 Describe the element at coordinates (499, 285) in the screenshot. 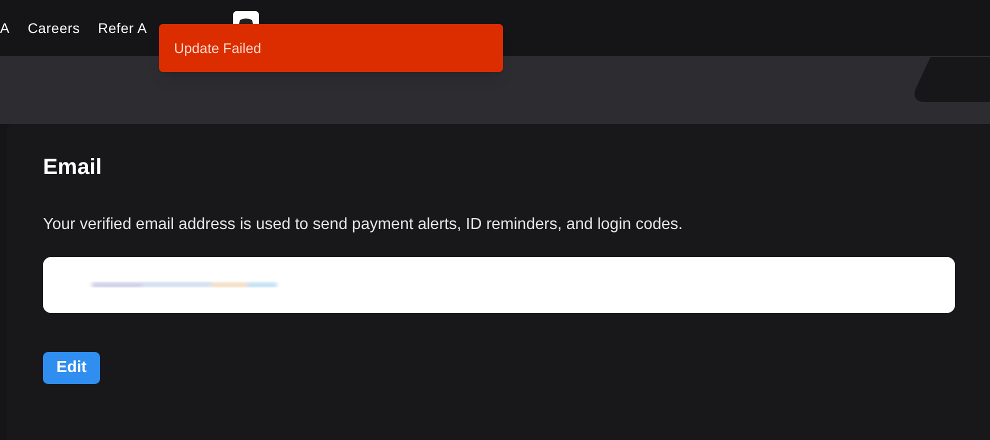

I see `email-field` at that location.